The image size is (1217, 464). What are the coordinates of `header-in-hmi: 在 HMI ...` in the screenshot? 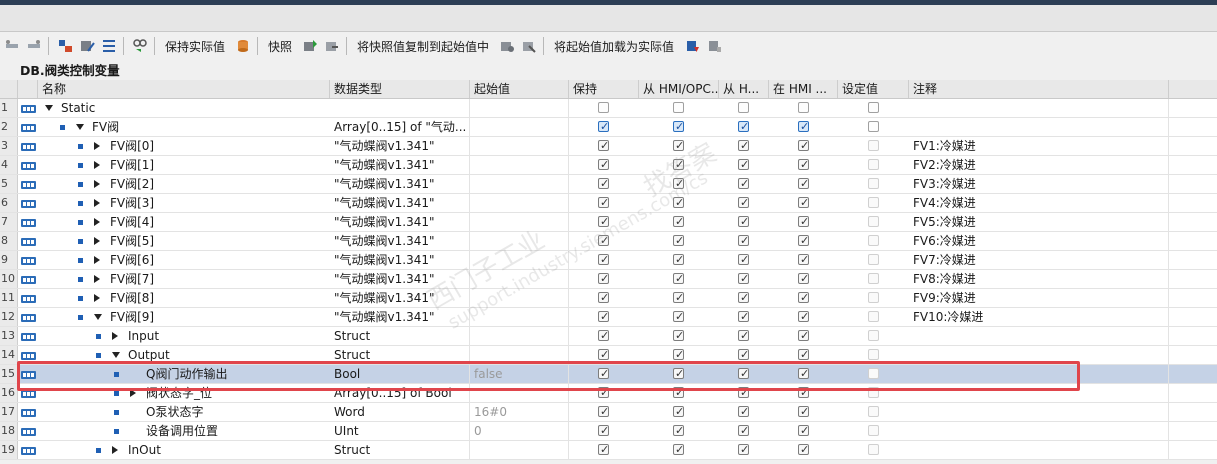 It's located at (803, 89).